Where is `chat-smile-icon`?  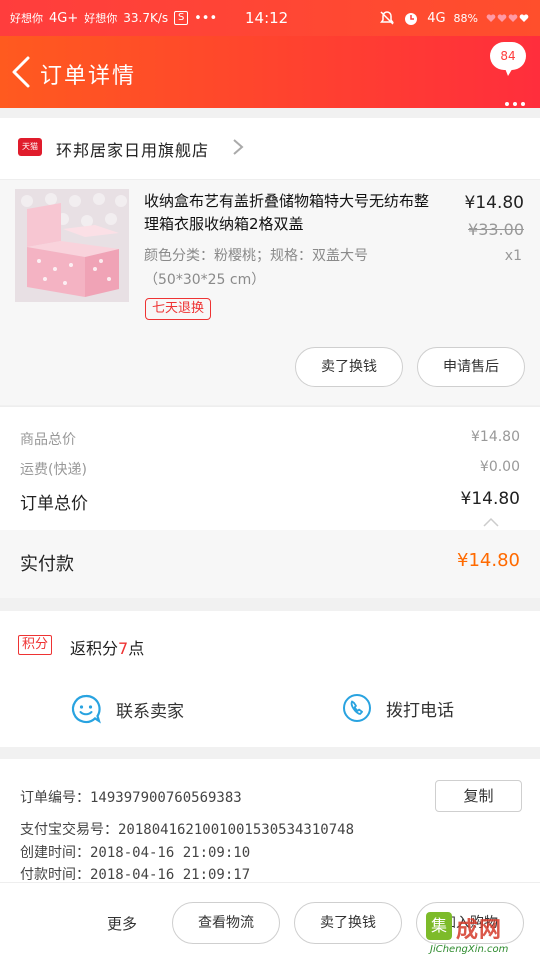
chat-smile-icon is located at coordinates (86, 709).